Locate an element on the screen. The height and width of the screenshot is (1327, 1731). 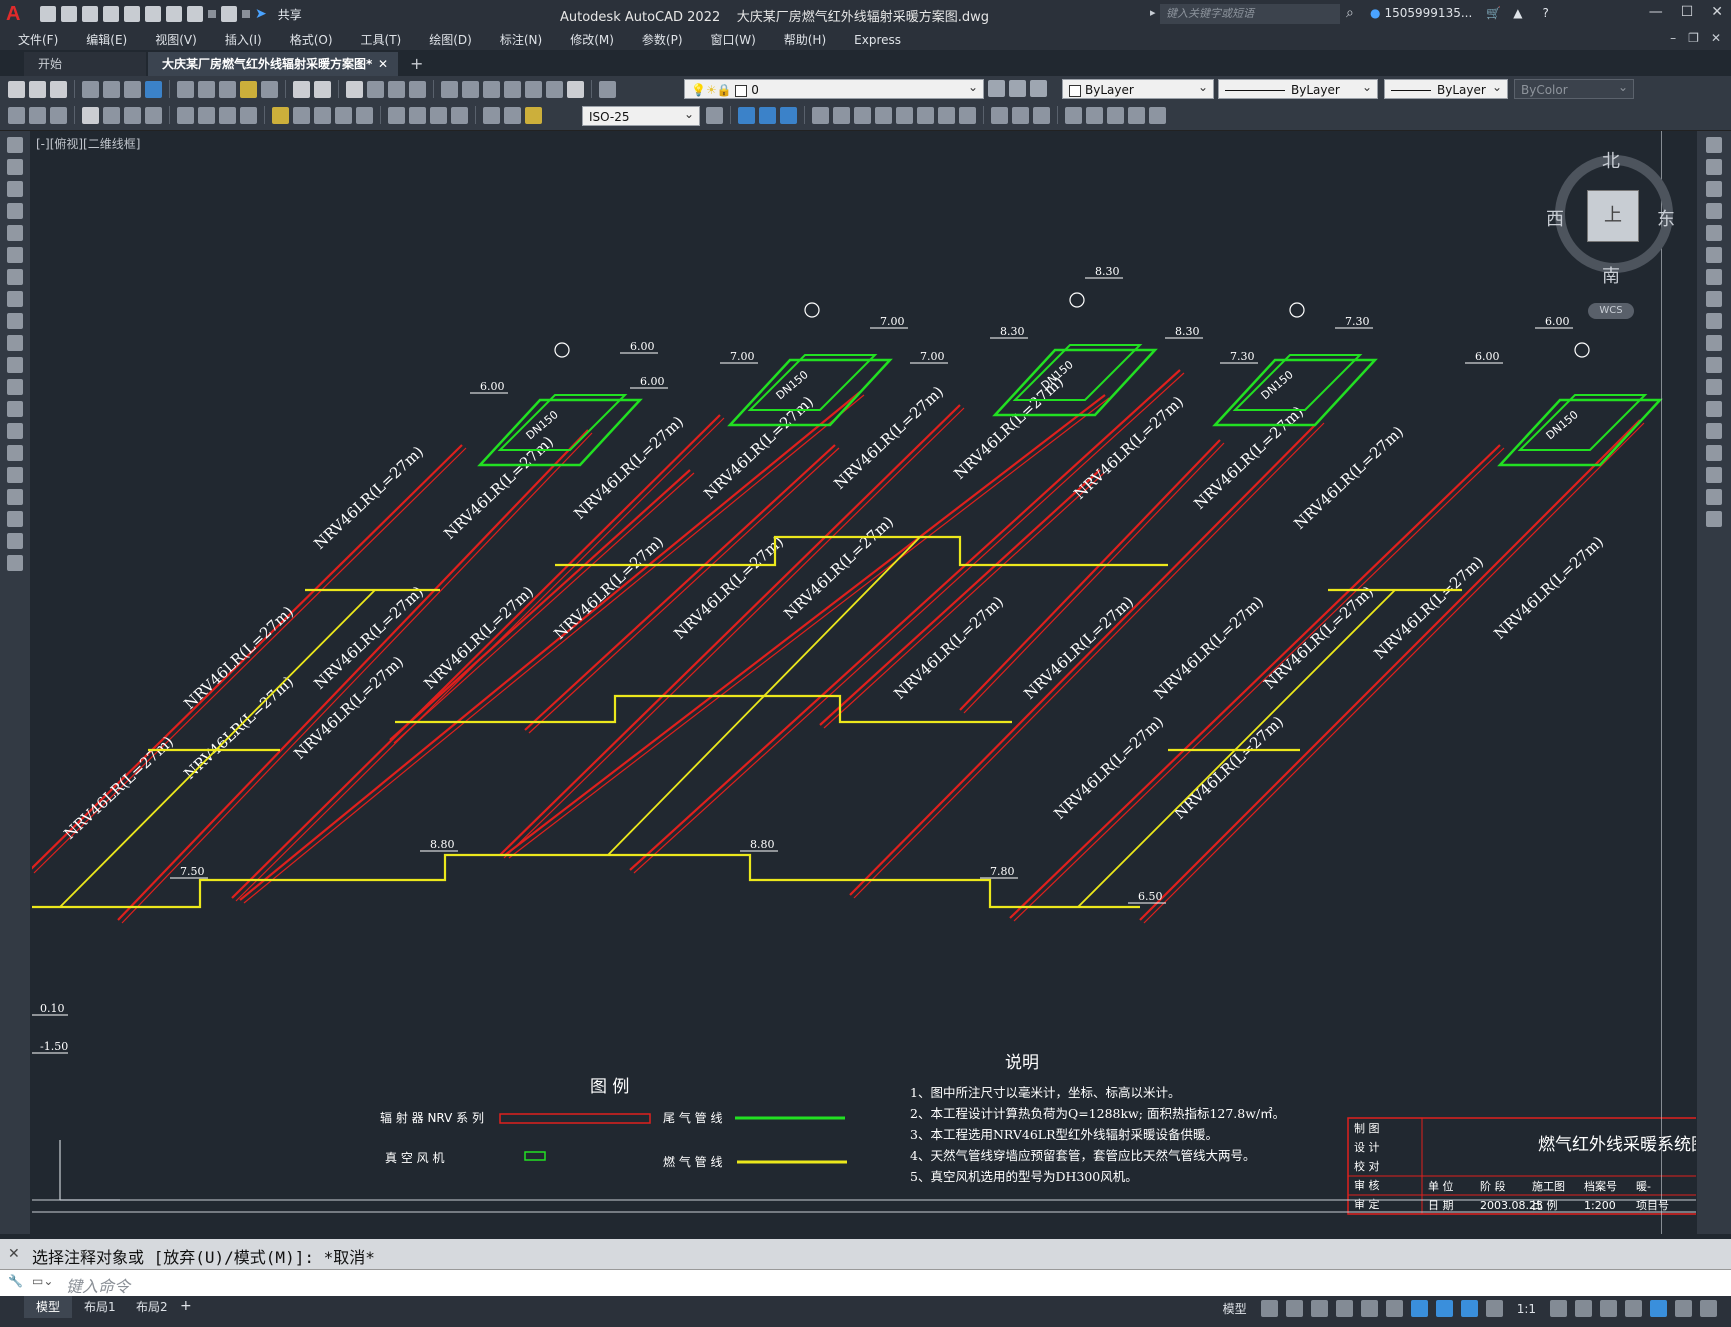
aligned-dim-icon is located at coordinates (111, 115).